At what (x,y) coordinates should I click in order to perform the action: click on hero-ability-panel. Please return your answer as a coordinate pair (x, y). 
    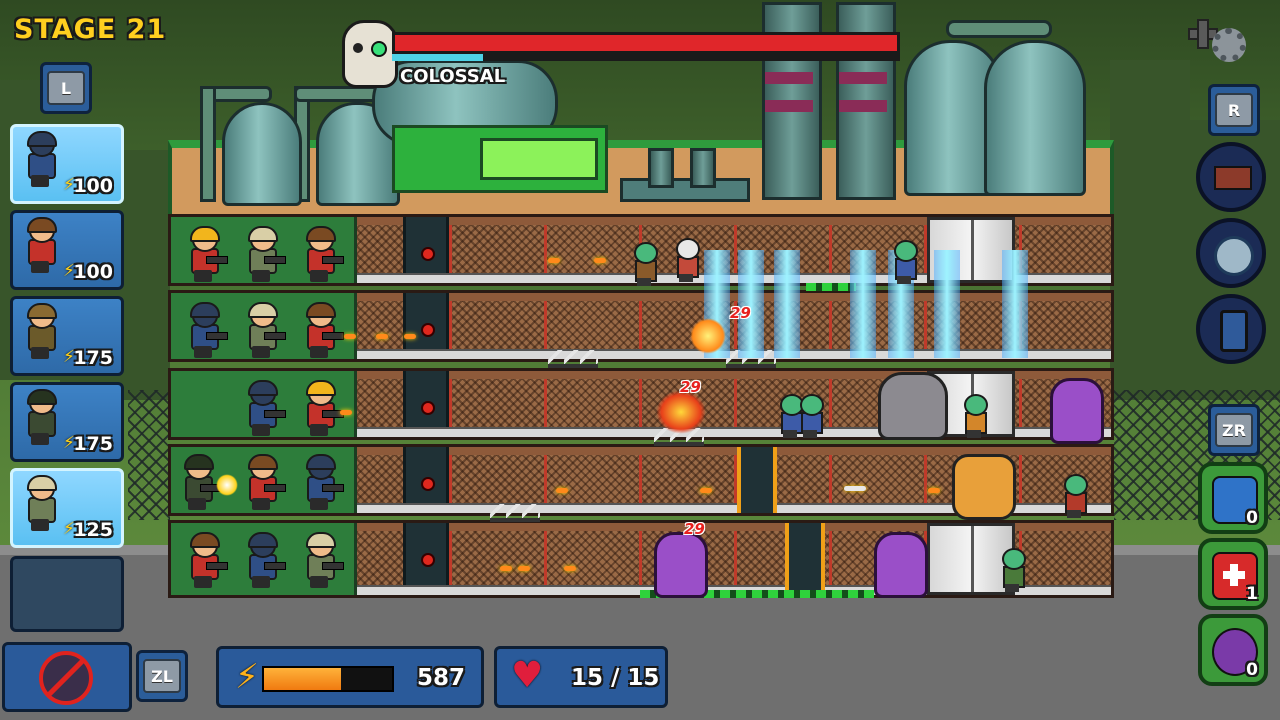
    Looking at the image, I should click on (67, 677).